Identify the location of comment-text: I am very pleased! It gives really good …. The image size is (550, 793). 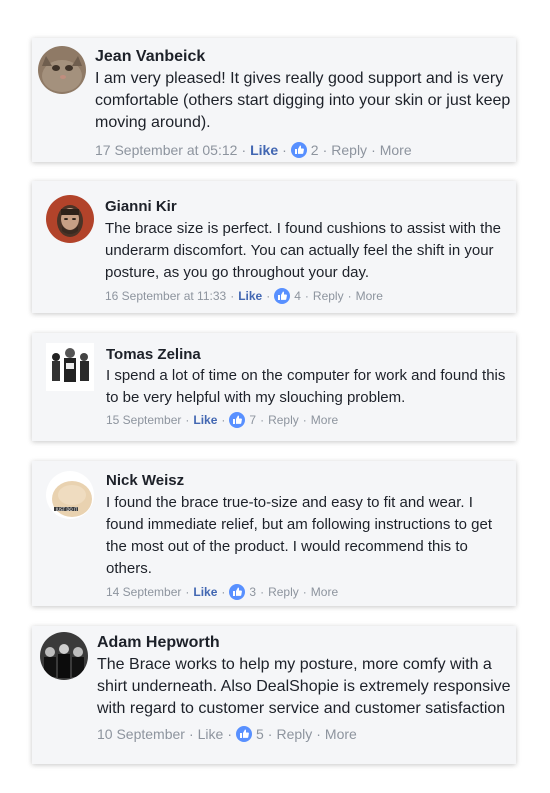
(303, 100).